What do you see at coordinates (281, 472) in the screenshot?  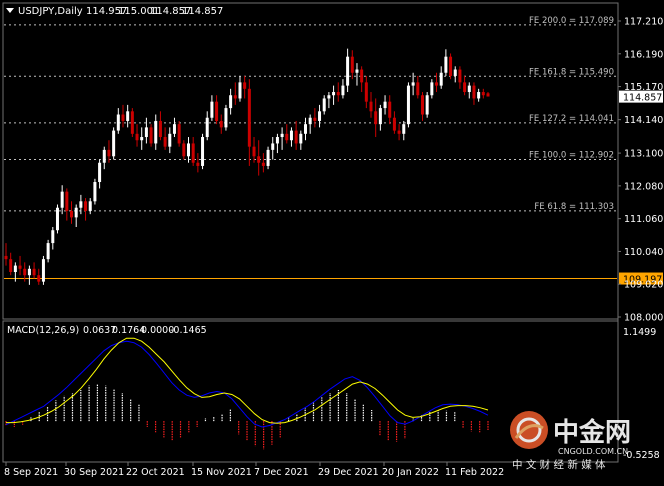 I see `time-tick-label-4: 7 Dec 2021` at bounding box center [281, 472].